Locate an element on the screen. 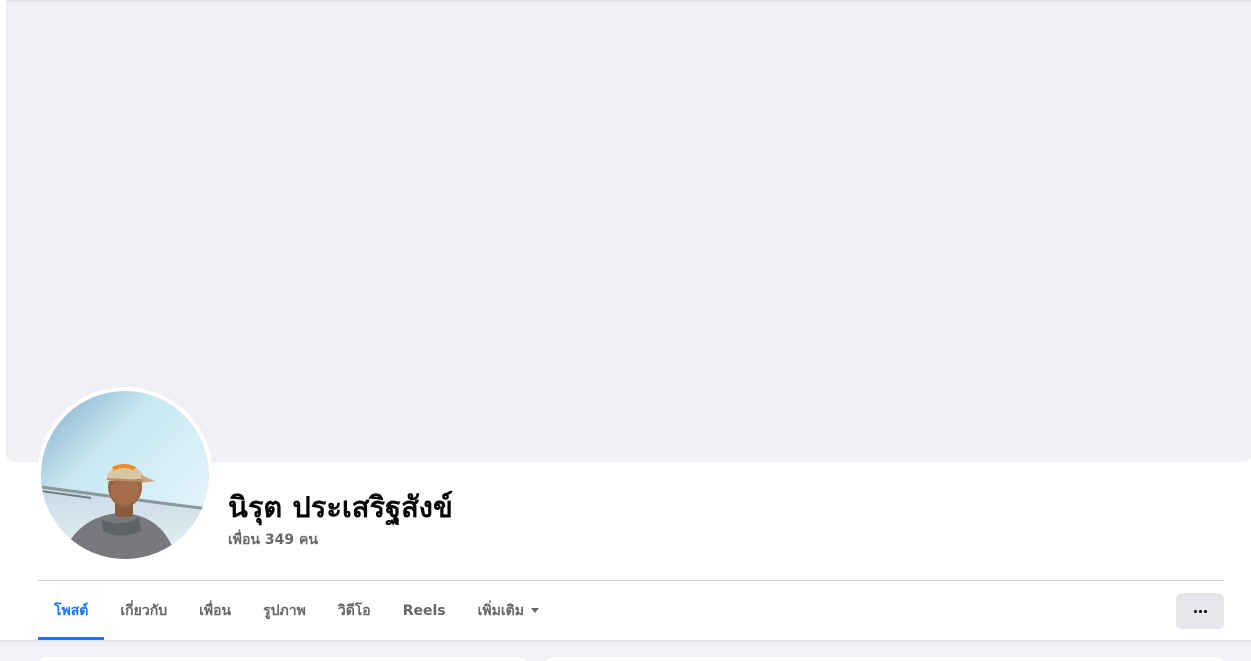 The width and height of the screenshot is (1251, 661). tab-label: โพสต์ is located at coordinates (71, 610).